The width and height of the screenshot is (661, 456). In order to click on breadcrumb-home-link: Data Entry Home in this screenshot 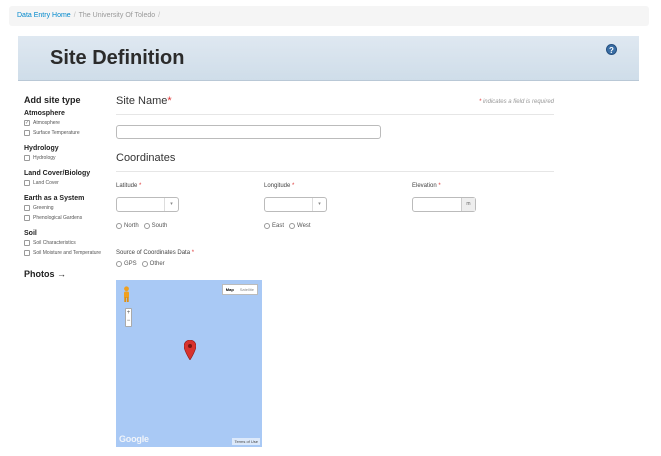, I will do `click(44, 15)`.